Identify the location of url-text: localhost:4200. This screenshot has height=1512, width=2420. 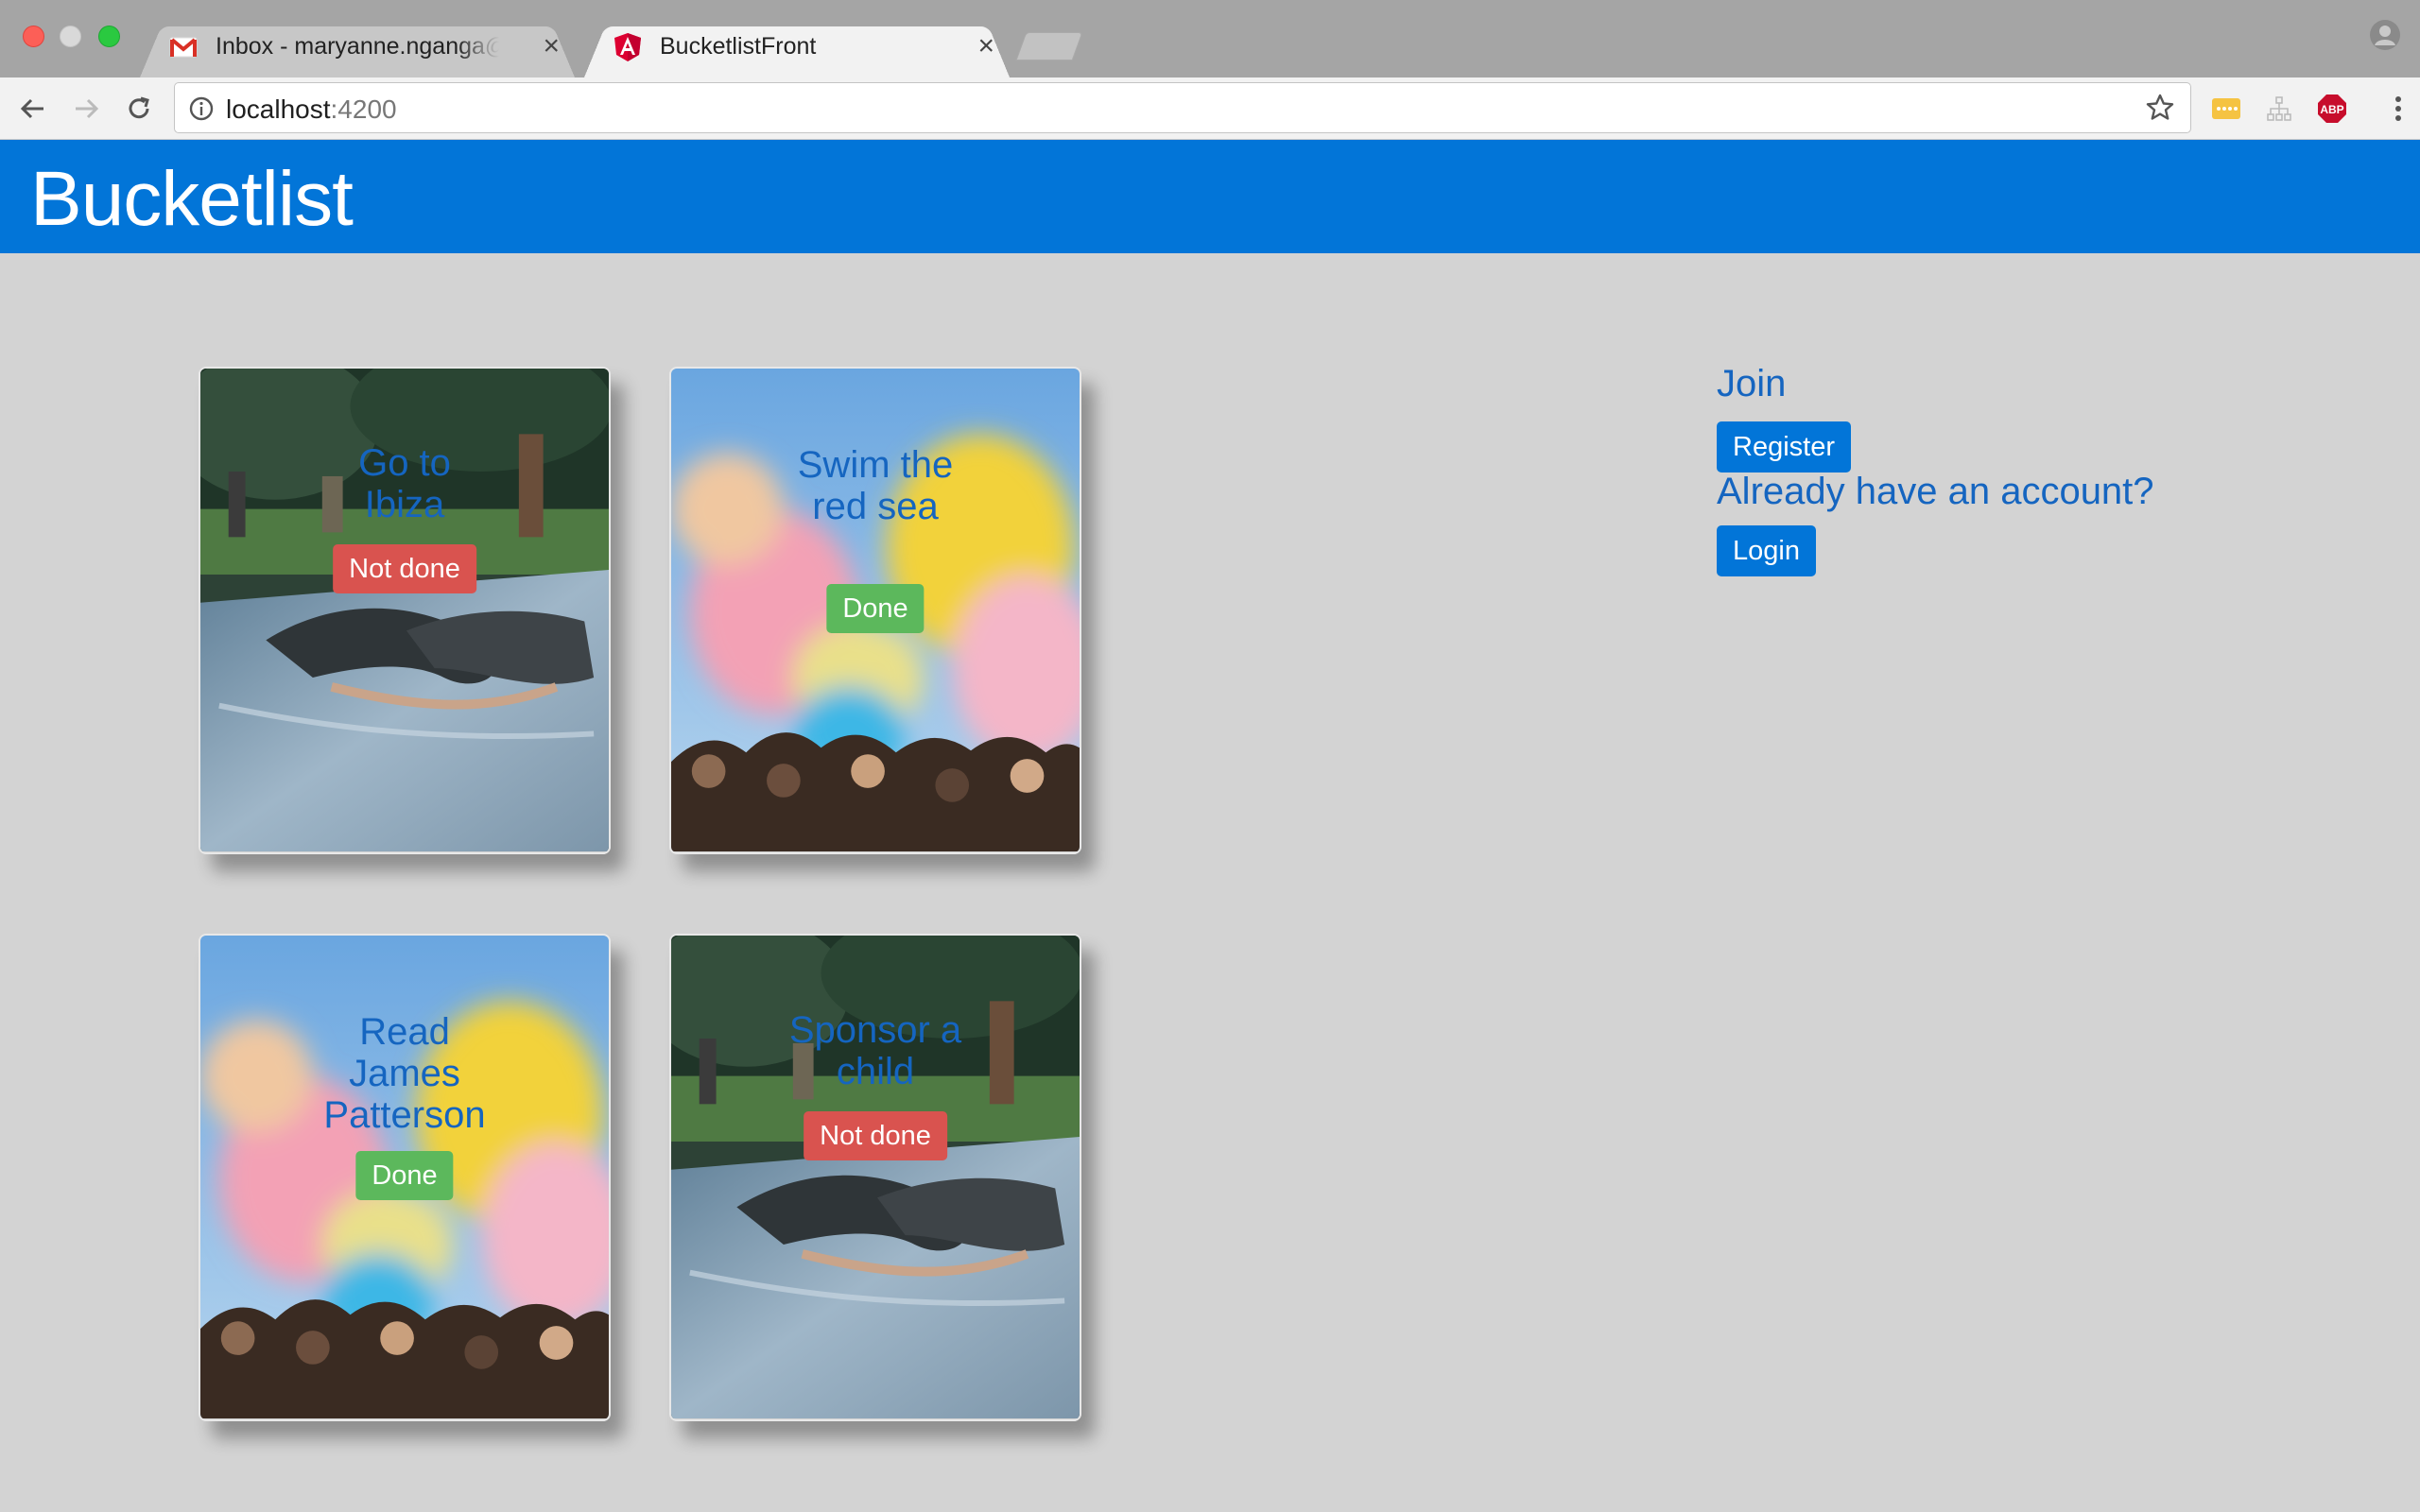
(311, 109).